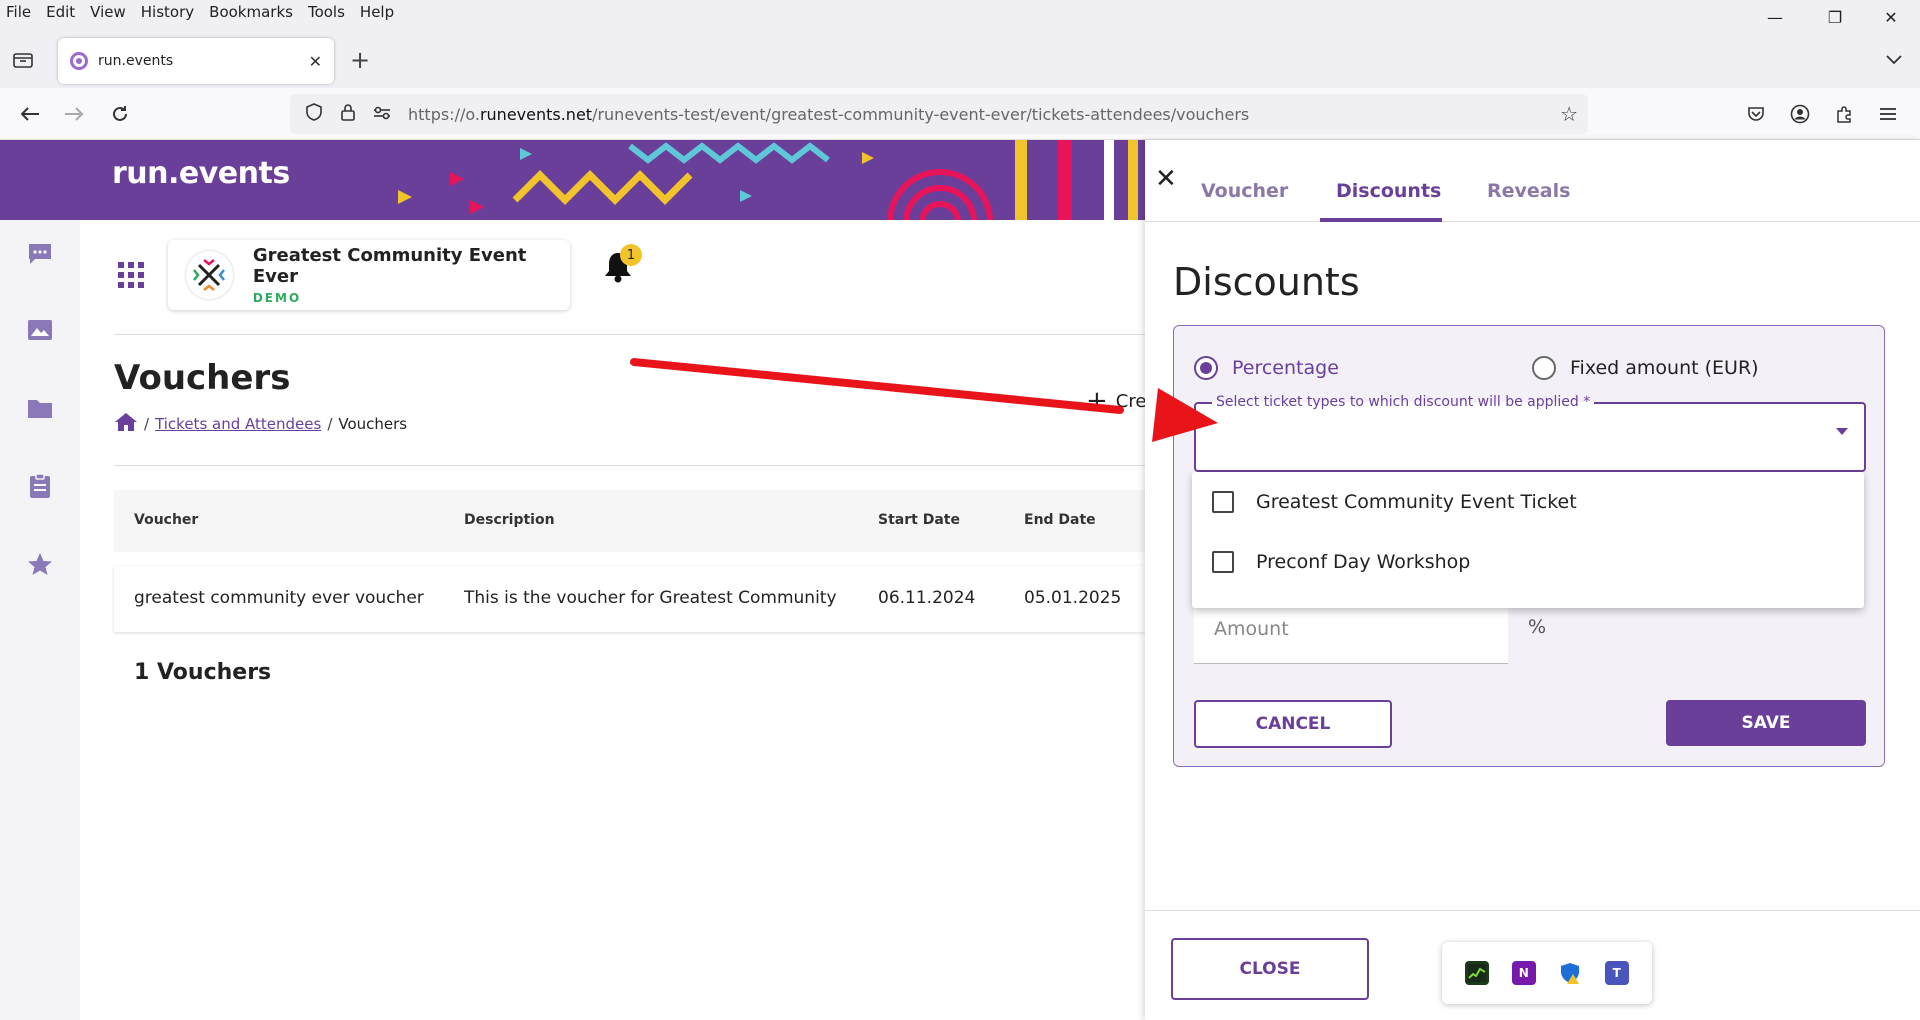  Describe the element at coordinates (277, 298) in the screenshot. I see `demo-badge: DEMO` at that location.